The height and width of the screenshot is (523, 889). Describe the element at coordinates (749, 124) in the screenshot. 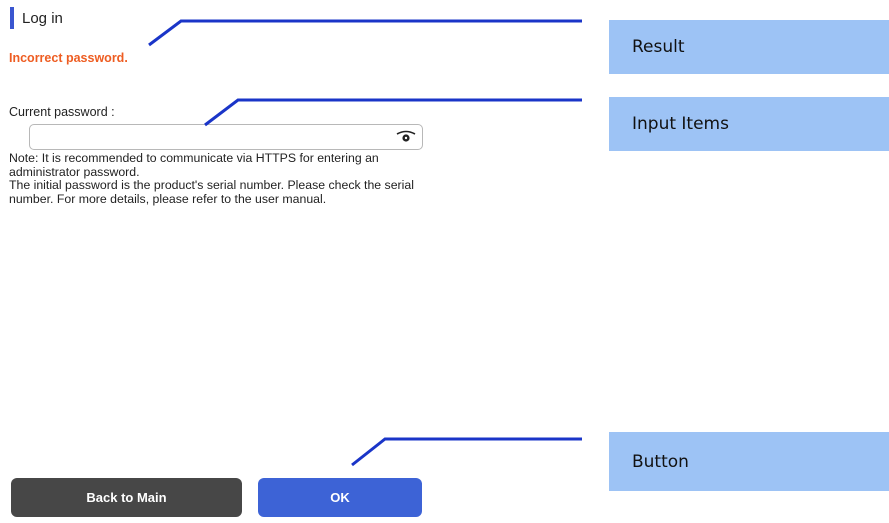

I see `callout-input-items: Input Items` at that location.